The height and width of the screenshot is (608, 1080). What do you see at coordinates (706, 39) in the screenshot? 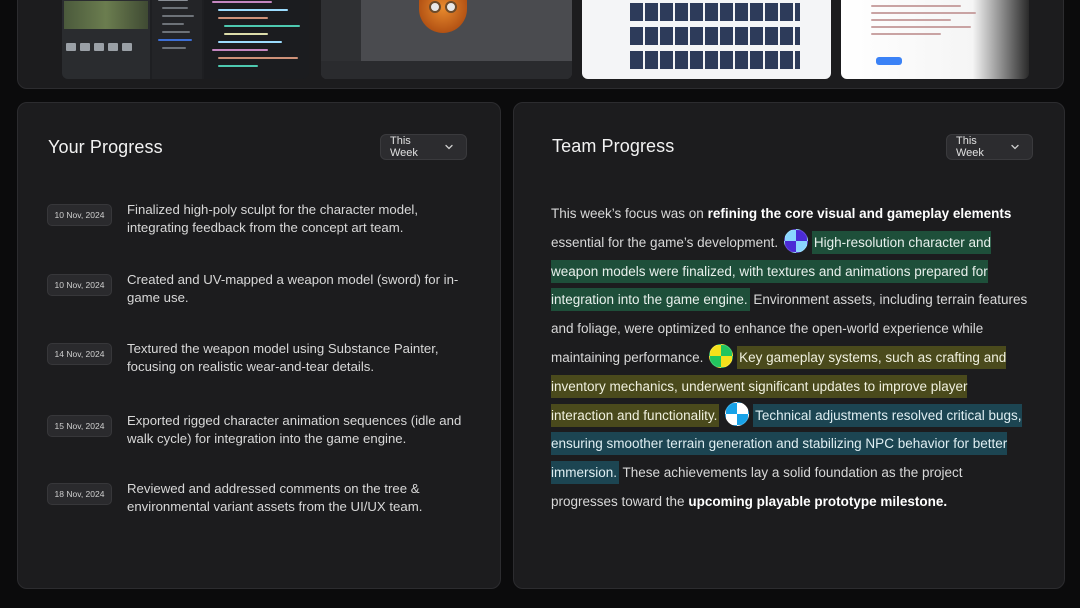
I see `asset-grid-screenshot-thumbnail` at bounding box center [706, 39].